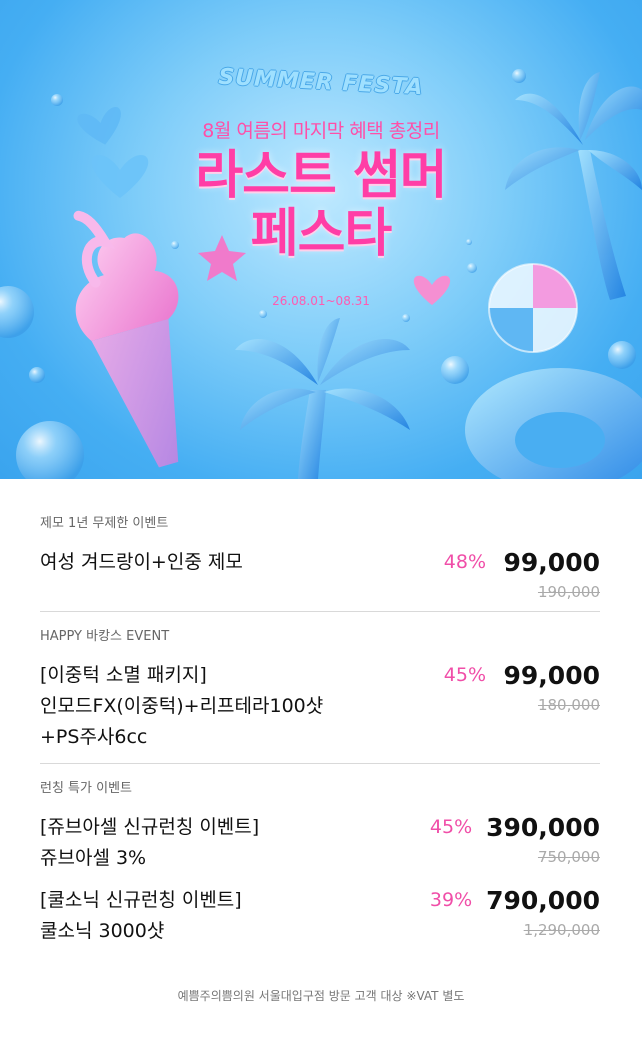 The width and height of the screenshot is (642, 1040). Describe the element at coordinates (50, 450) in the screenshot. I see `bubble-left-bottom` at that location.